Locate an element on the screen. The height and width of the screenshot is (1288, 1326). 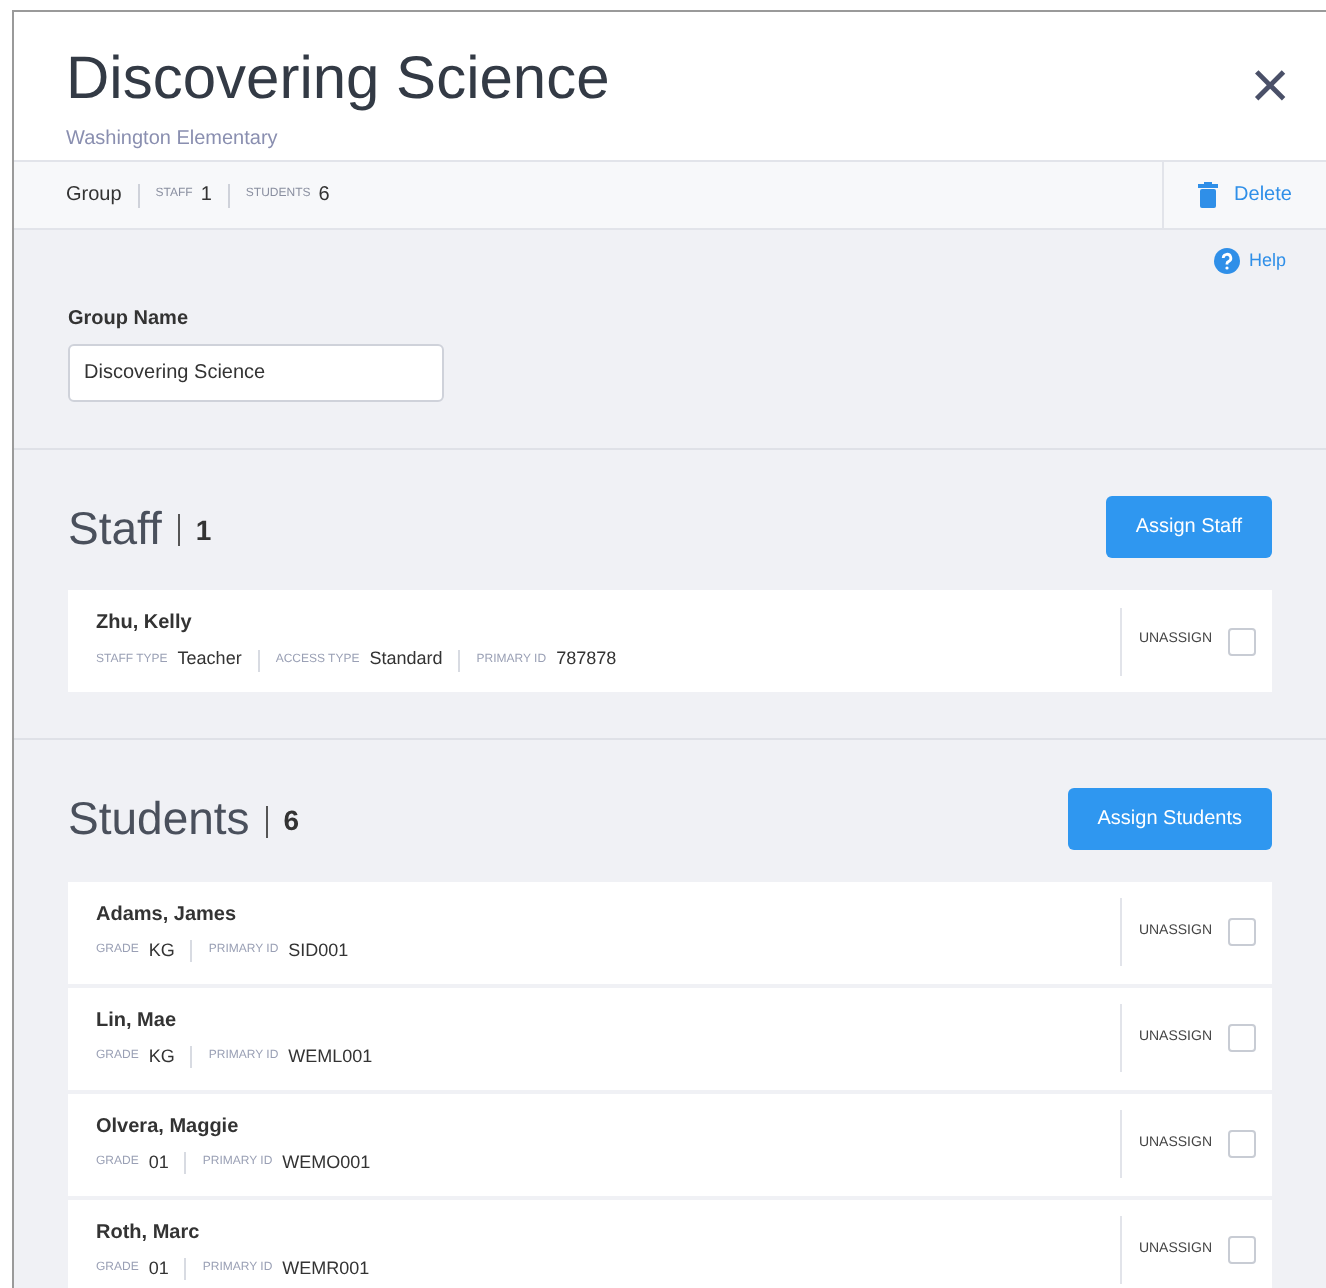
section-title: Staff is located at coordinates (115, 528).